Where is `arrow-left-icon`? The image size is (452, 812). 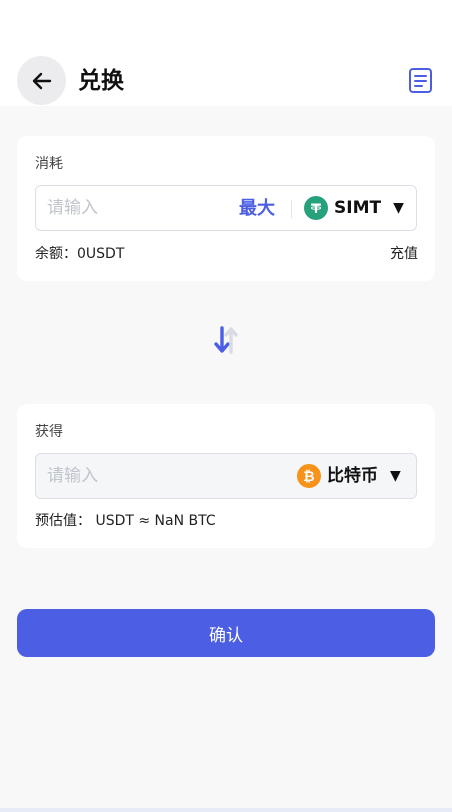 arrow-left-icon is located at coordinates (41, 80).